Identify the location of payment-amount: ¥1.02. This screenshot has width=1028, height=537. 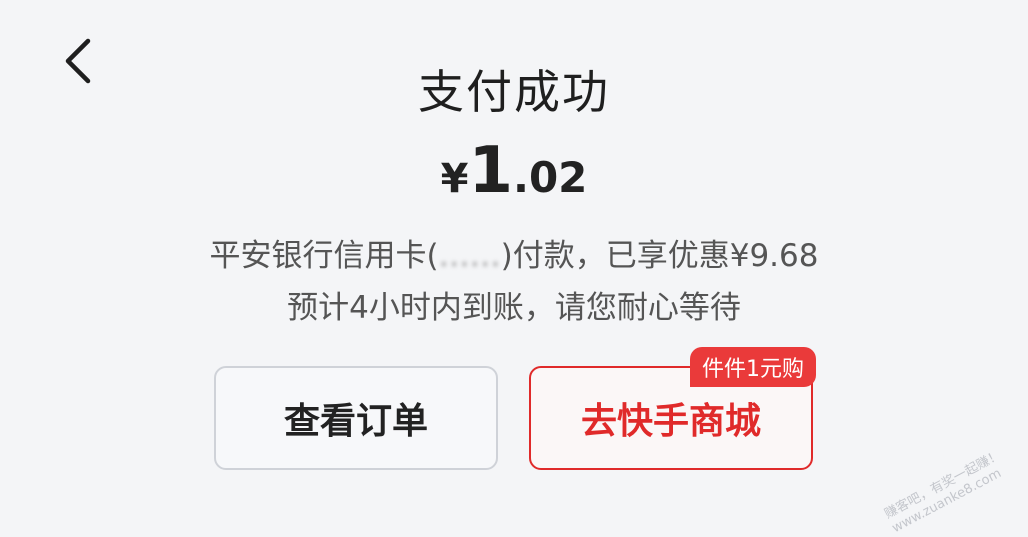
(514, 171).